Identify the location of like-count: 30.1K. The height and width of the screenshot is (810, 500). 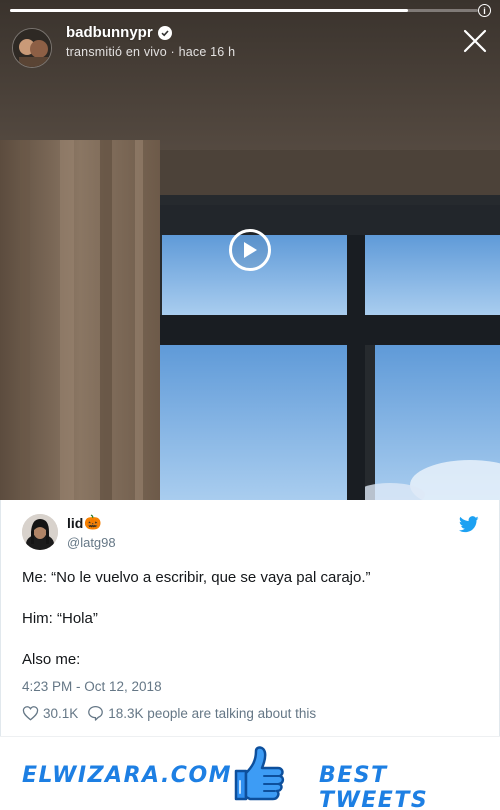
(61, 713).